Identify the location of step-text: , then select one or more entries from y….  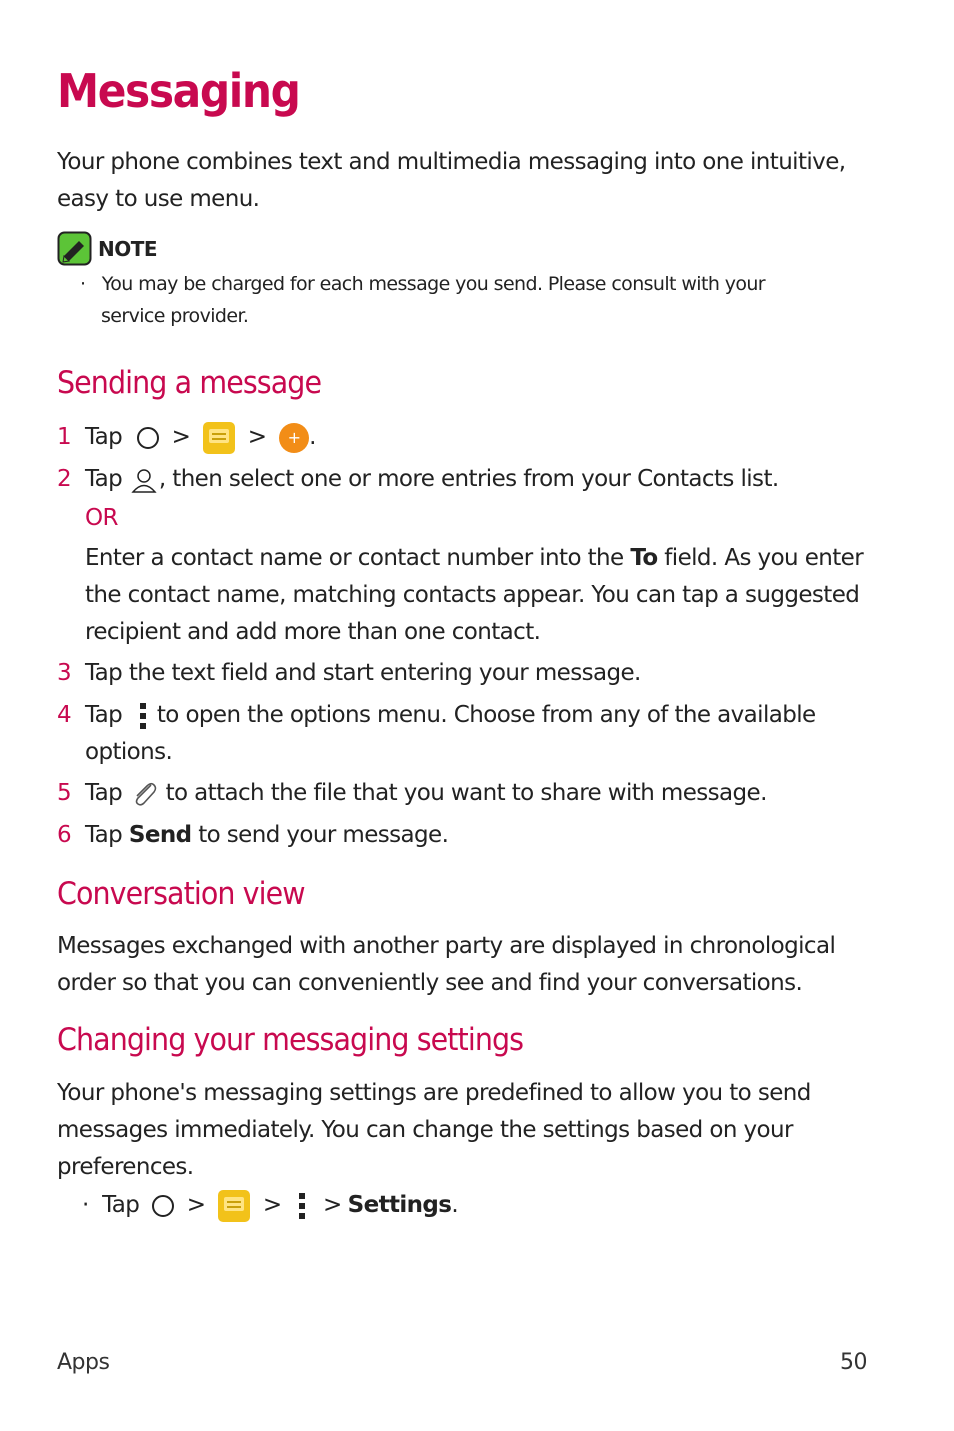
(468, 479).